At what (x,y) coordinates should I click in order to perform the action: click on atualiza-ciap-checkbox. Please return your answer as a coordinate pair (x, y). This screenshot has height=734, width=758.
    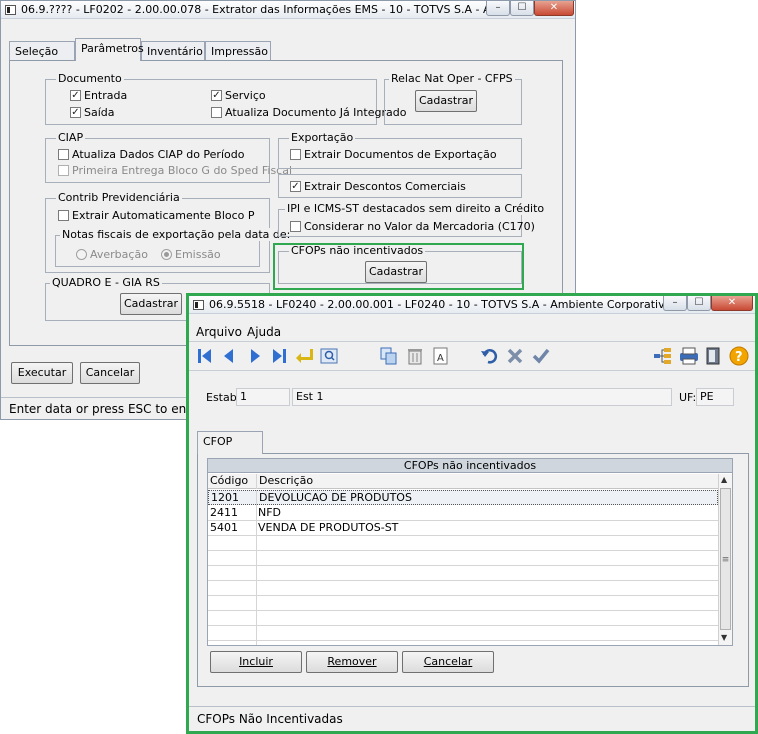
    Looking at the image, I should click on (63, 154).